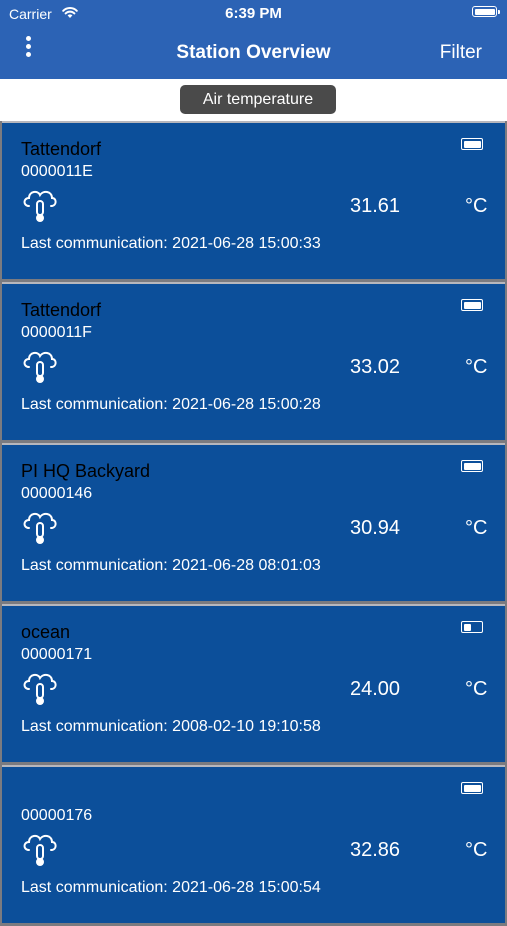 This screenshot has height=926, width=507. What do you see at coordinates (171, 887) in the screenshot?
I see `last-communication: Last communication: 2021-06-28 15:00:54` at bounding box center [171, 887].